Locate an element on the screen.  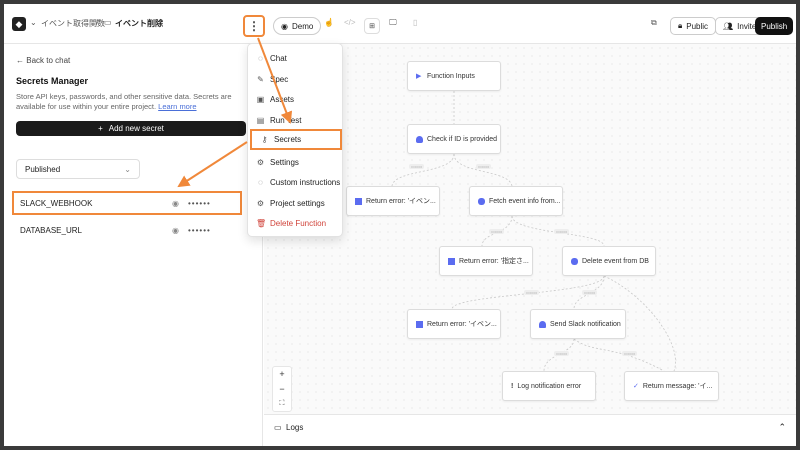
node-label: Log notification error is located at coordinates (549, 386).